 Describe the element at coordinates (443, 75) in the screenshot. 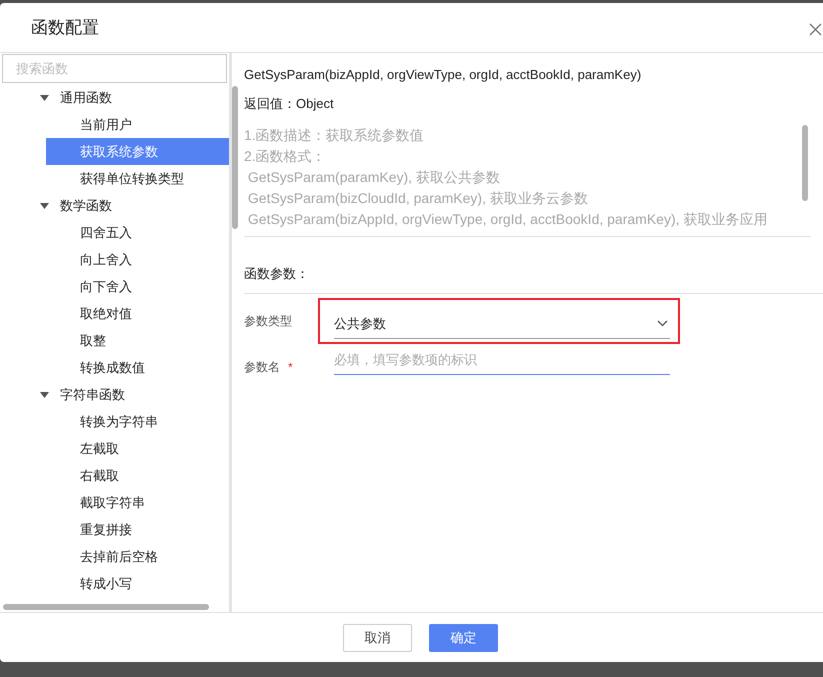

I see `function-signature: GetSysParam(bizAppId, orgViewType, orgId, acctBookId, paramKey)` at that location.